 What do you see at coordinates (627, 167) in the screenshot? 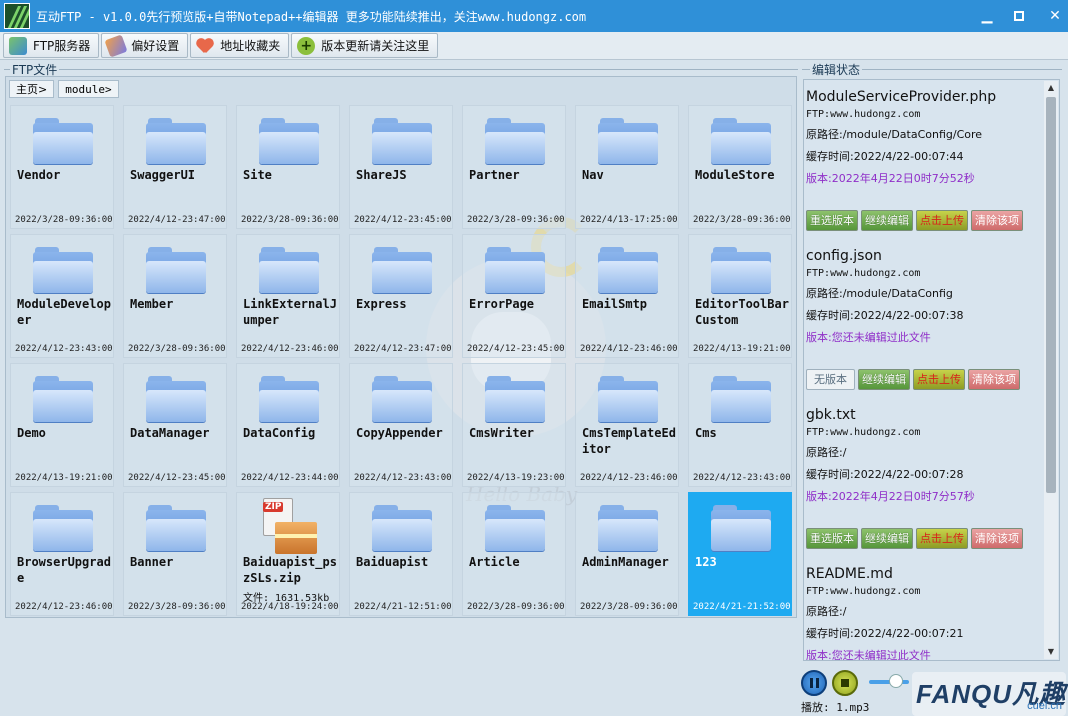
I see `folder-tile: Nav 2022/4/13-17:25:00` at bounding box center [627, 167].